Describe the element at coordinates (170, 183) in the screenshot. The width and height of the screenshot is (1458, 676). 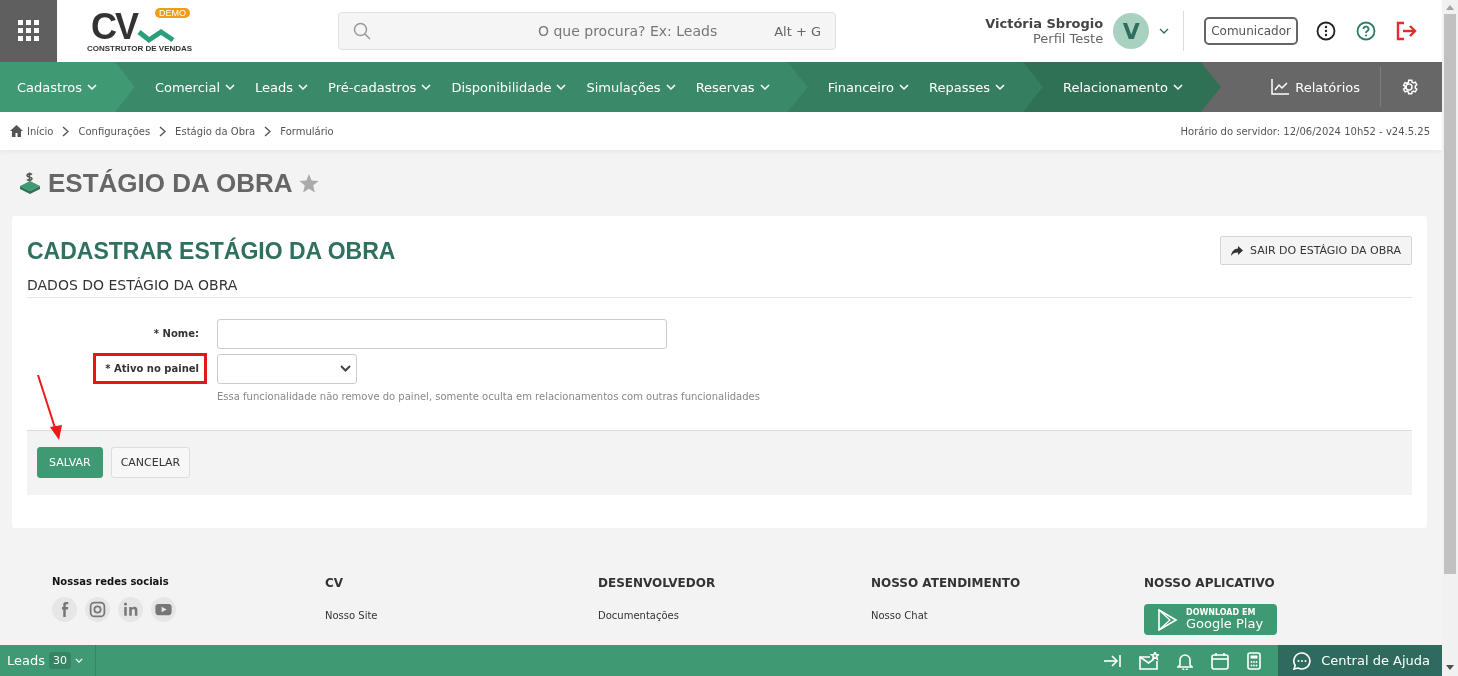
I see `page-title: ESTÁGIO DA OBRA` at that location.